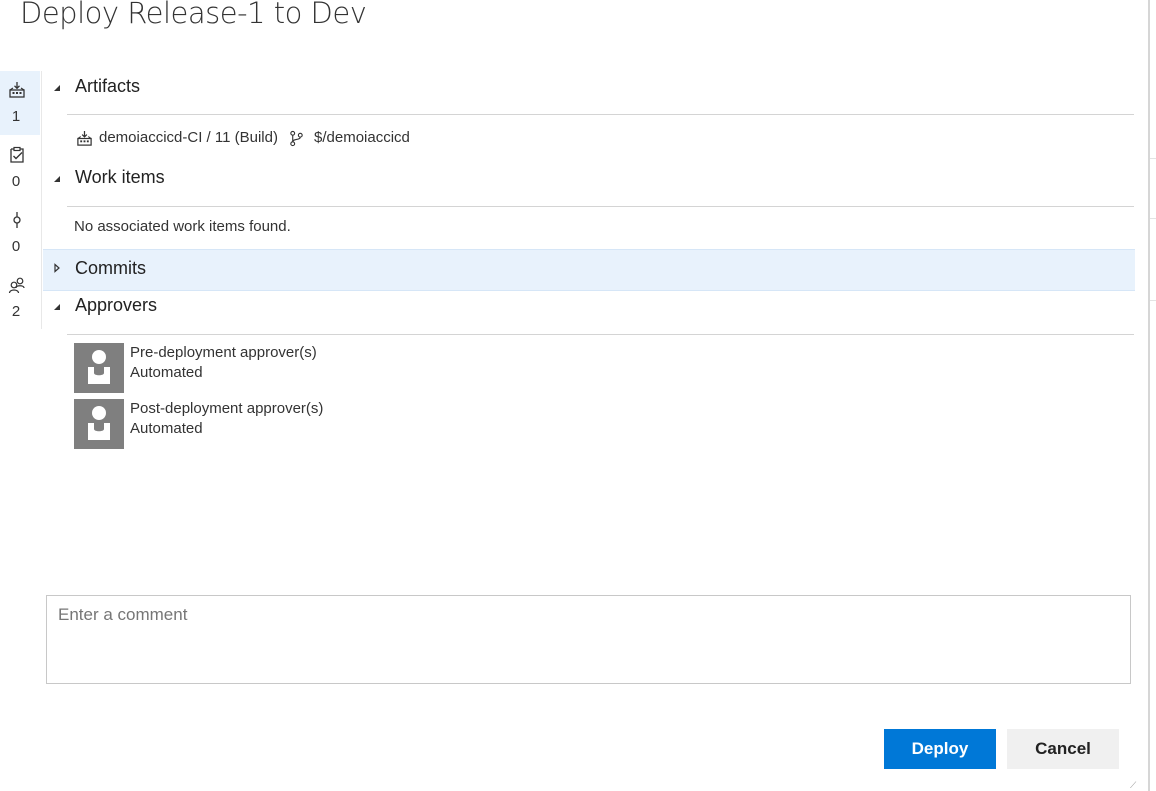 Image resolution: width=1156 pixels, height=791 pixels. I want to click on rail-count: 2, so click(16, 311).